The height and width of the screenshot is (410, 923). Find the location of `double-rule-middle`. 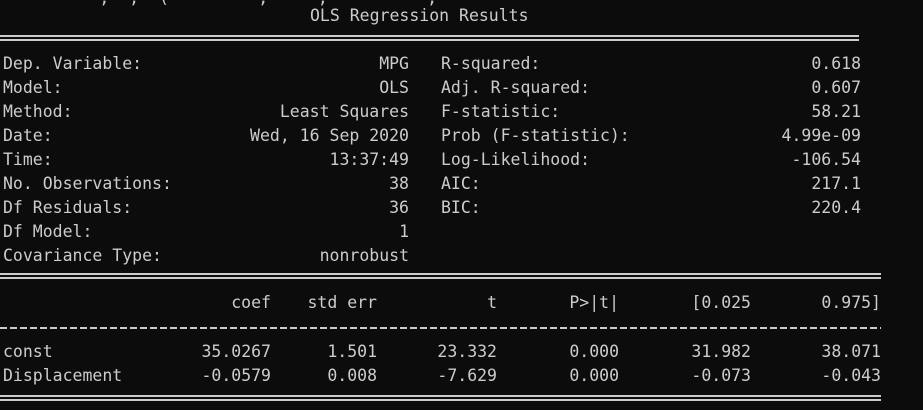

double-rule-middle is located at coordinates (440, 276).